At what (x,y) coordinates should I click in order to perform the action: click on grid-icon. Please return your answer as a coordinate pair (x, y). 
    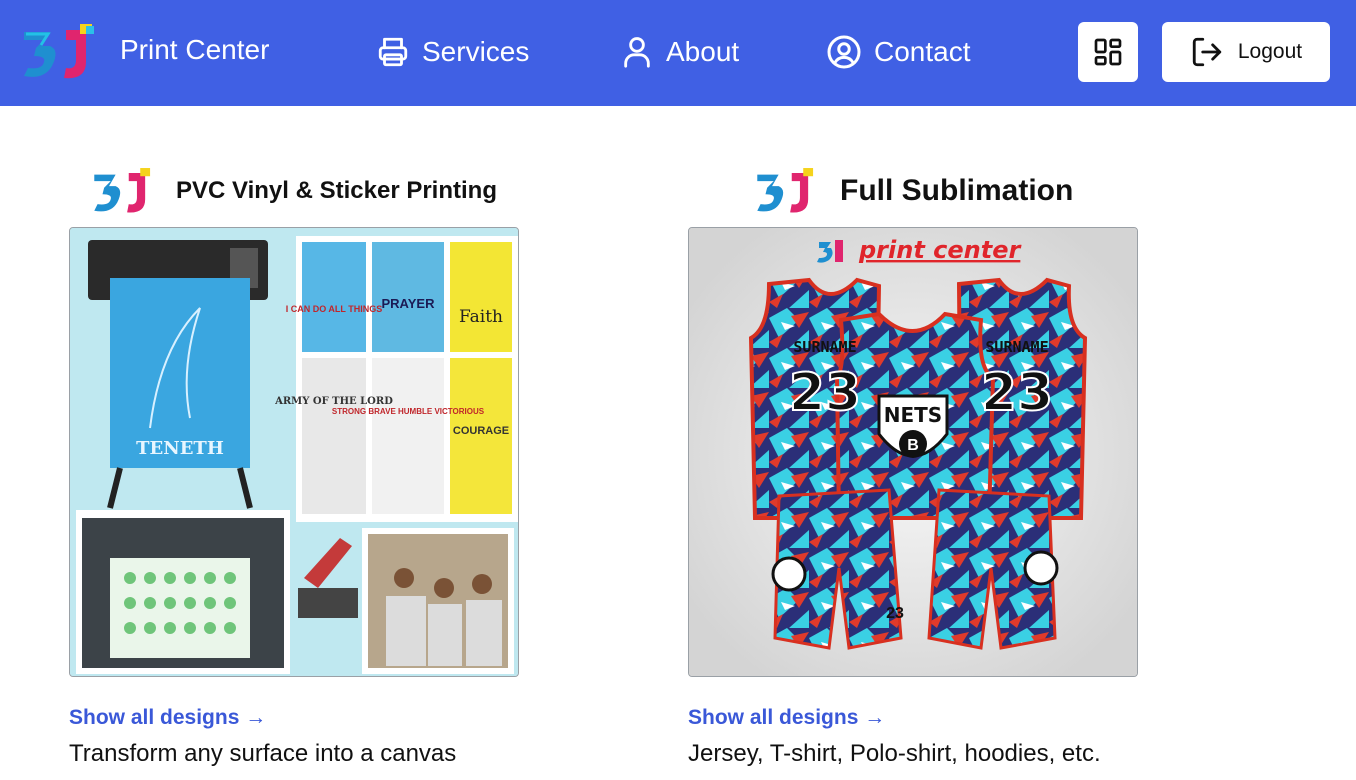
    Looking at the image, I should click on (1108, 52).